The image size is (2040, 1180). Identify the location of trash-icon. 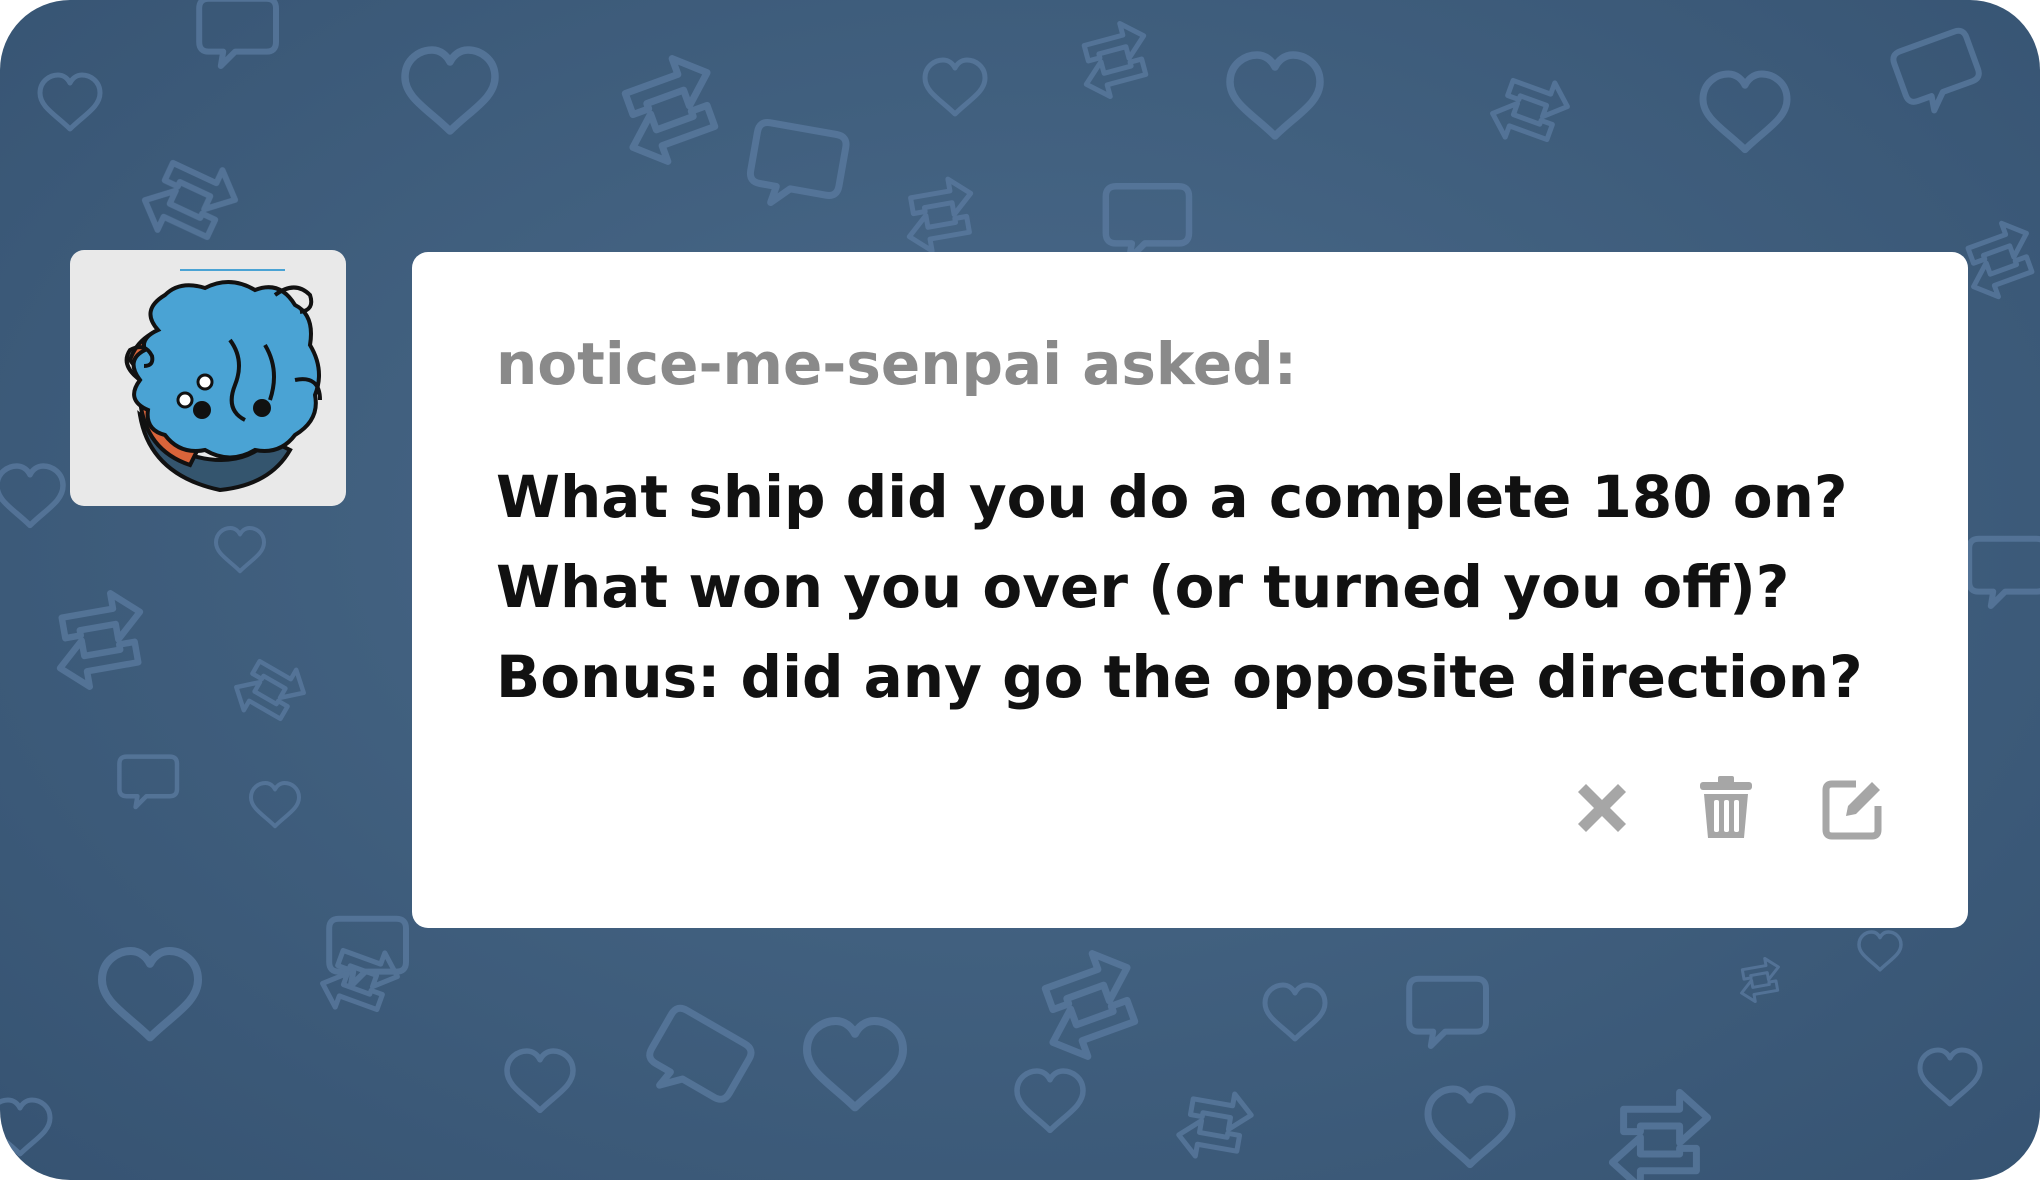
(1726, 807).